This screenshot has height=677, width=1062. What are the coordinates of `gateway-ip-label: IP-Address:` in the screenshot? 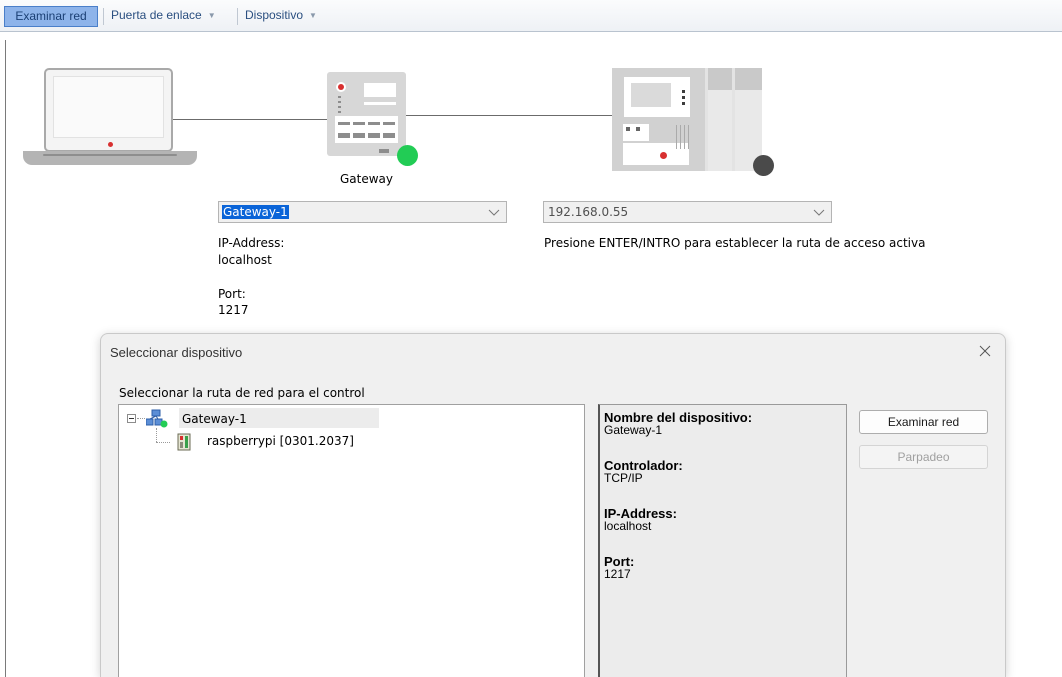 It's located at (251, 243).